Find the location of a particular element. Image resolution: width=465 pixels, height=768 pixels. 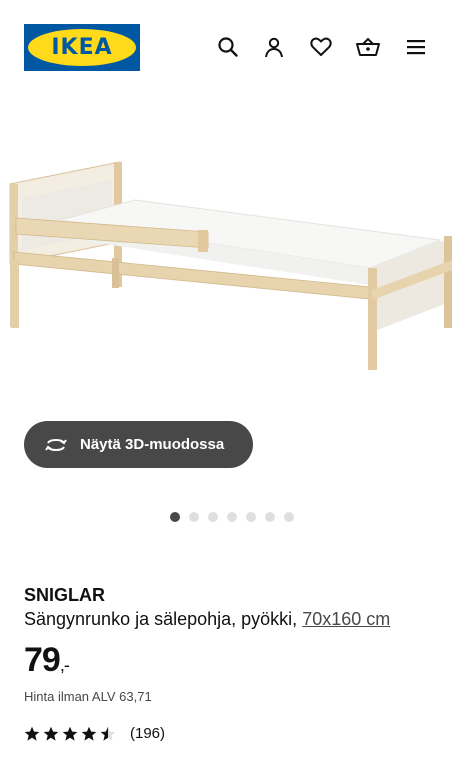

basket-icon is located at coordinates (368, 47).